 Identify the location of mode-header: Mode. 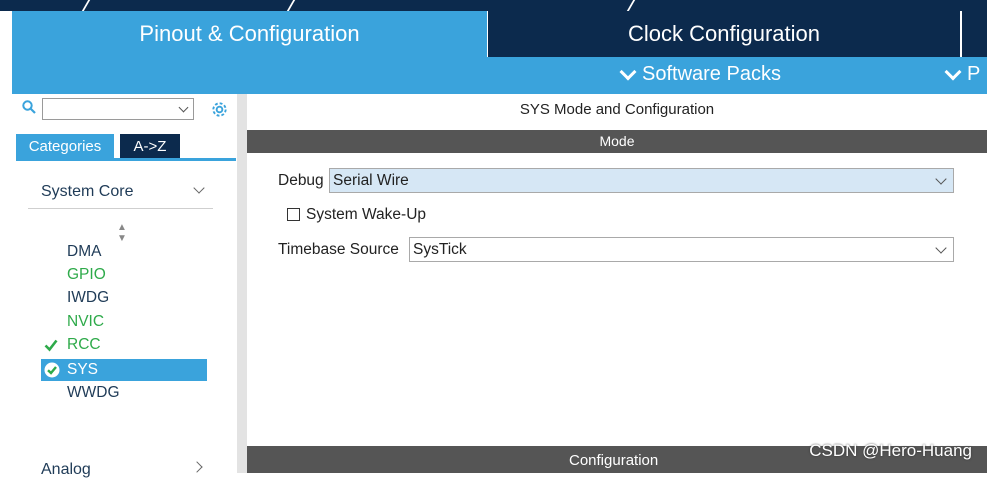
(617, 141).